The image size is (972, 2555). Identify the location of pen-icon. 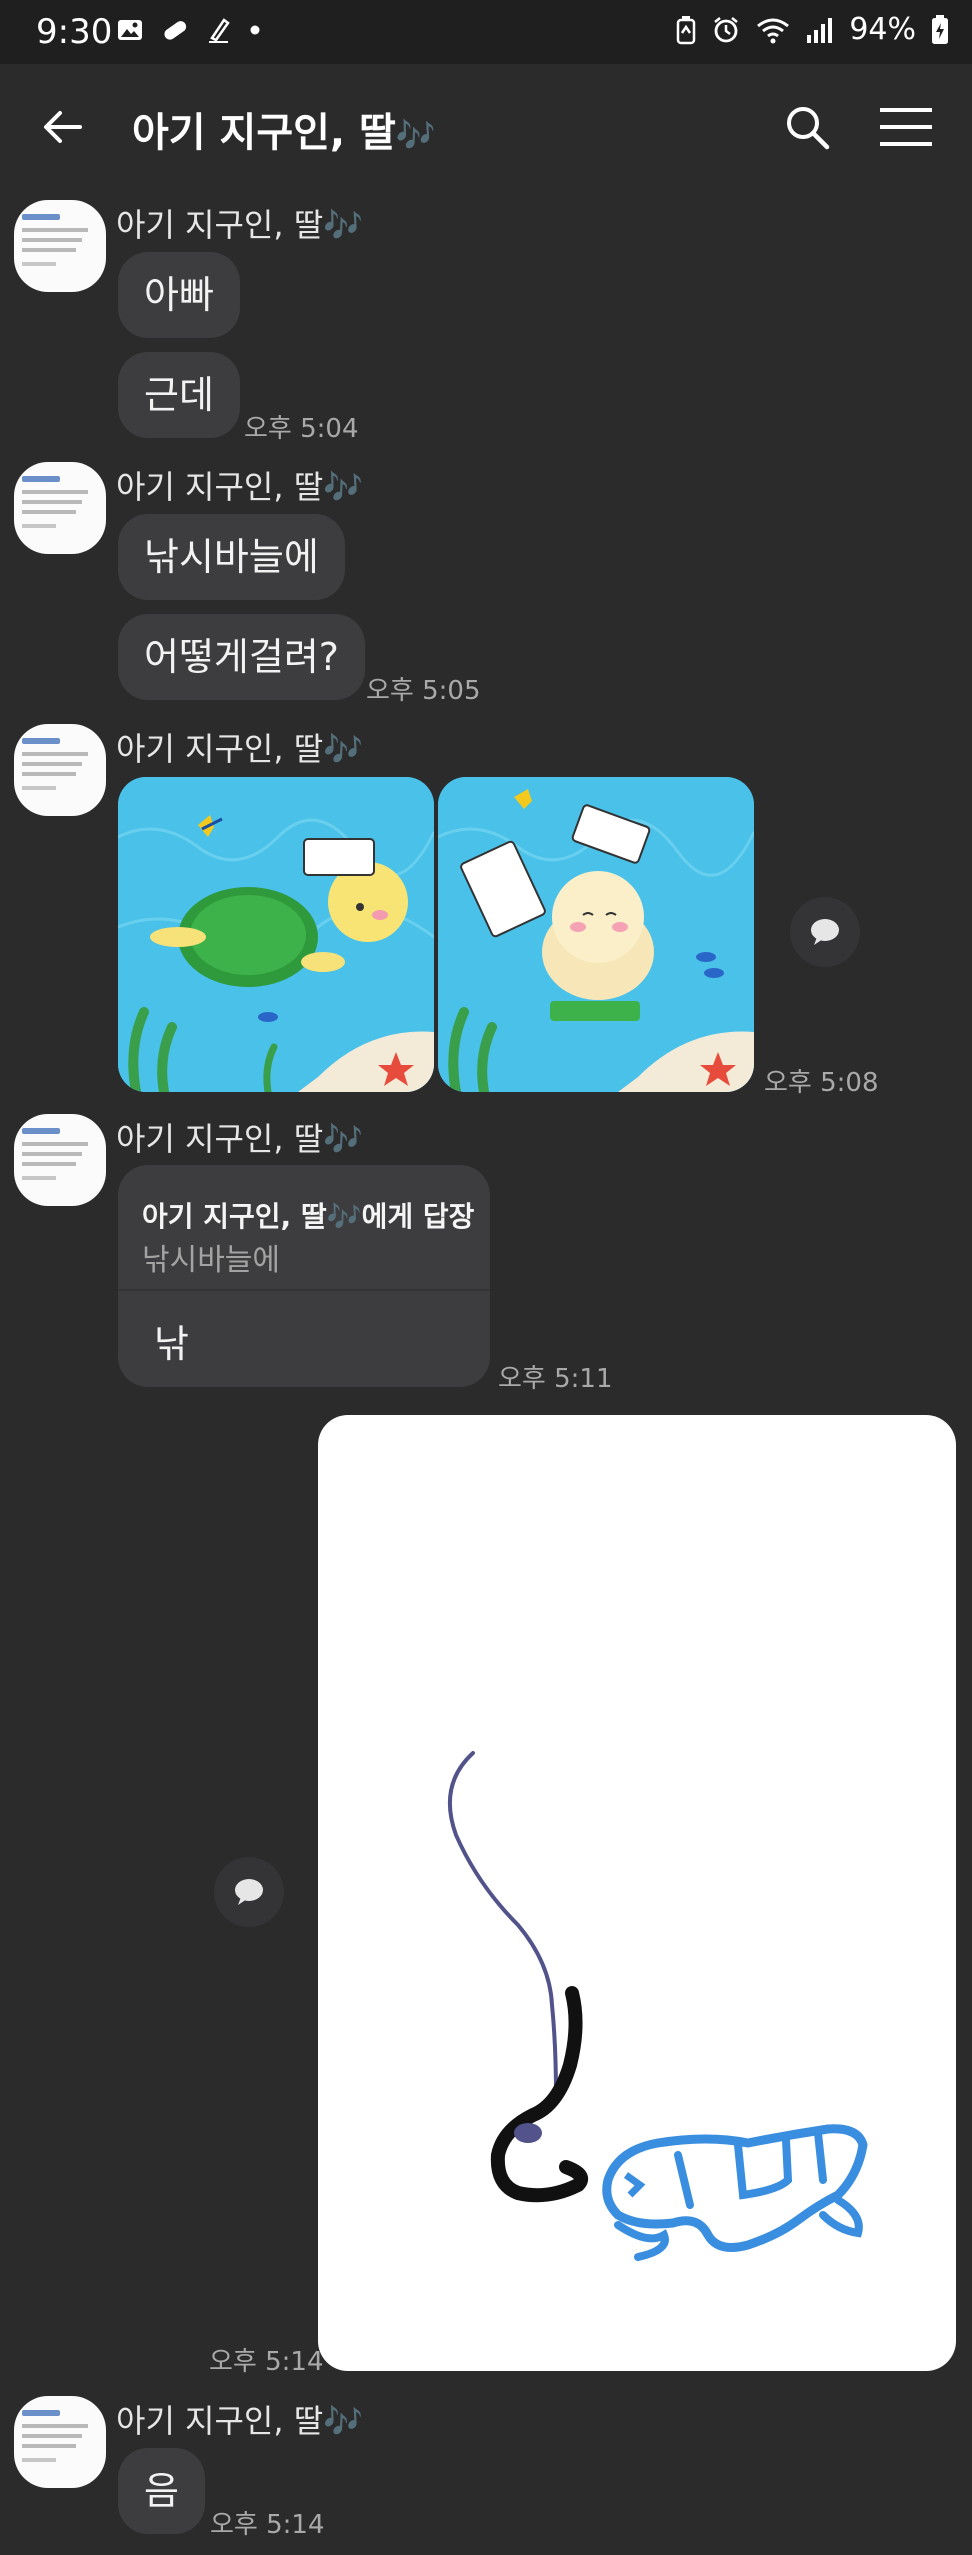
(219, 30).